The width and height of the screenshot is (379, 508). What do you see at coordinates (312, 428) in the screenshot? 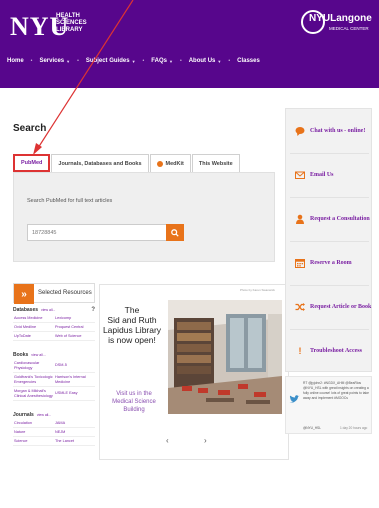
I see `tweet-handle: @NYU_HSL` at bounding box center [312, 428].